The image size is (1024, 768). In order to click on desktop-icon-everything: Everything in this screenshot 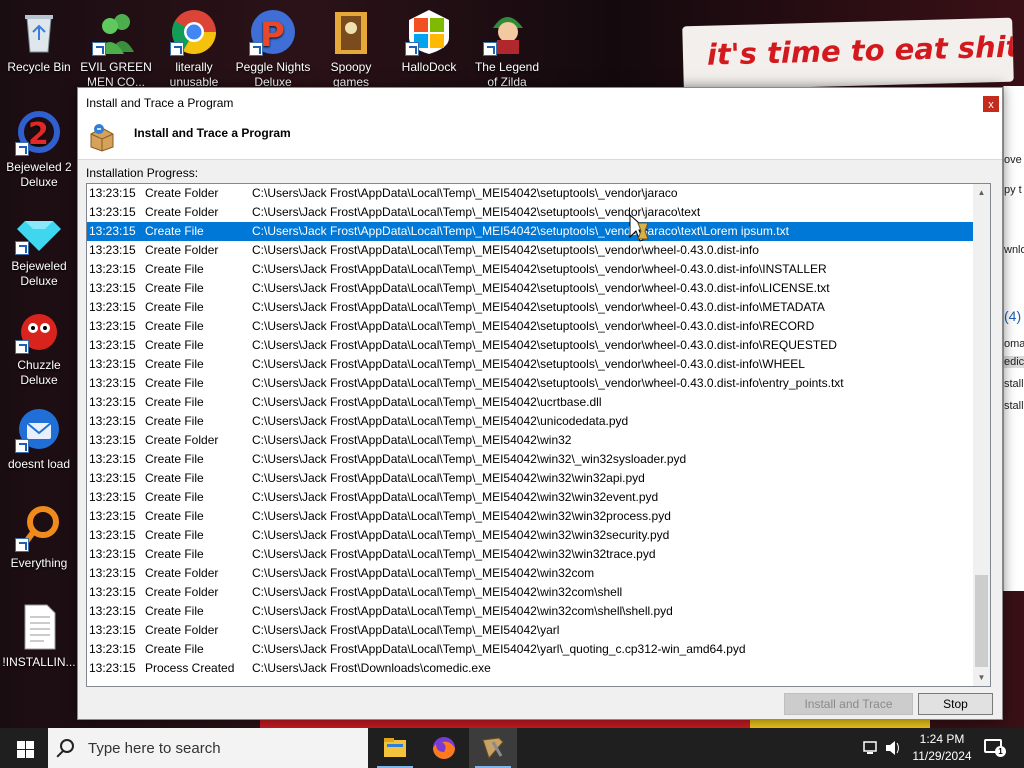, I will do `click(39, 537)`.